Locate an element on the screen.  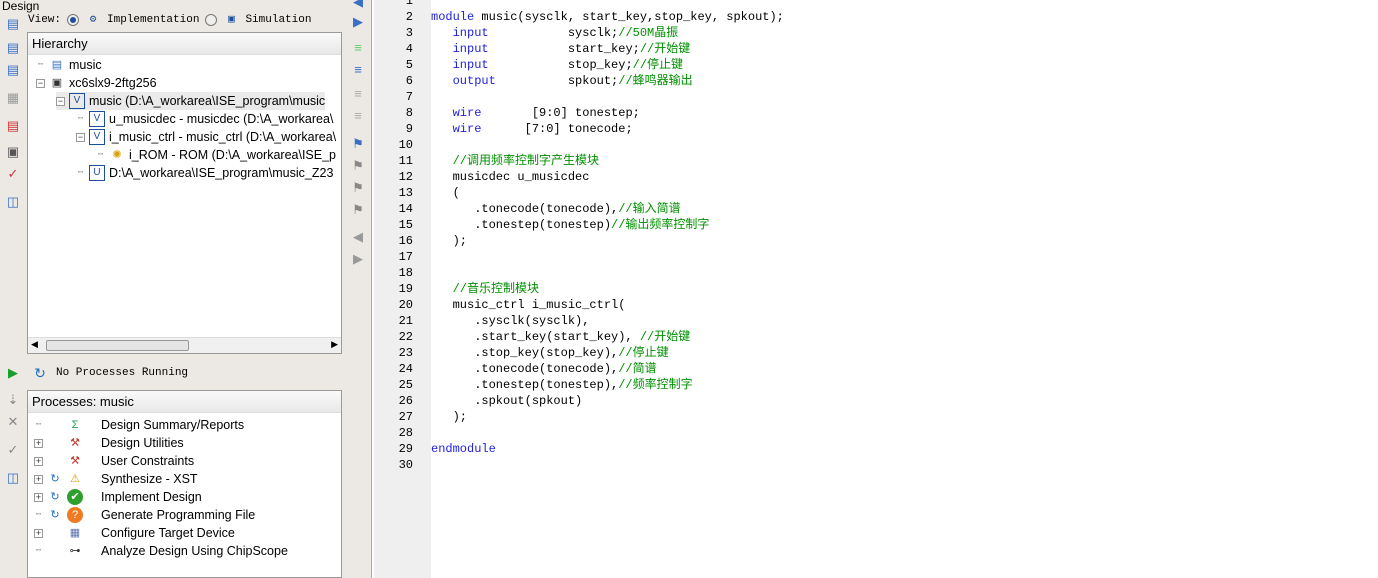
implementation-label: Implementation is located at coordinates (153, 20).